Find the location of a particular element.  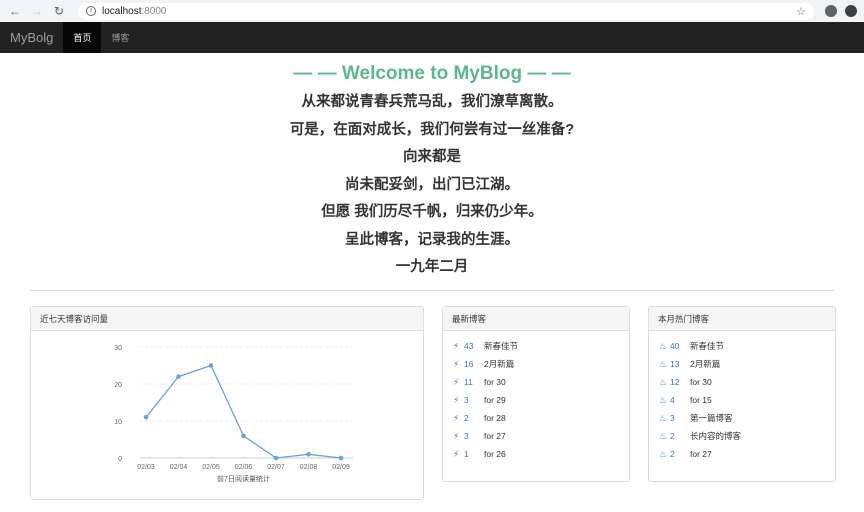

list-item: ♨ 3 第一篇博客 is located at coordinates (742, 418).